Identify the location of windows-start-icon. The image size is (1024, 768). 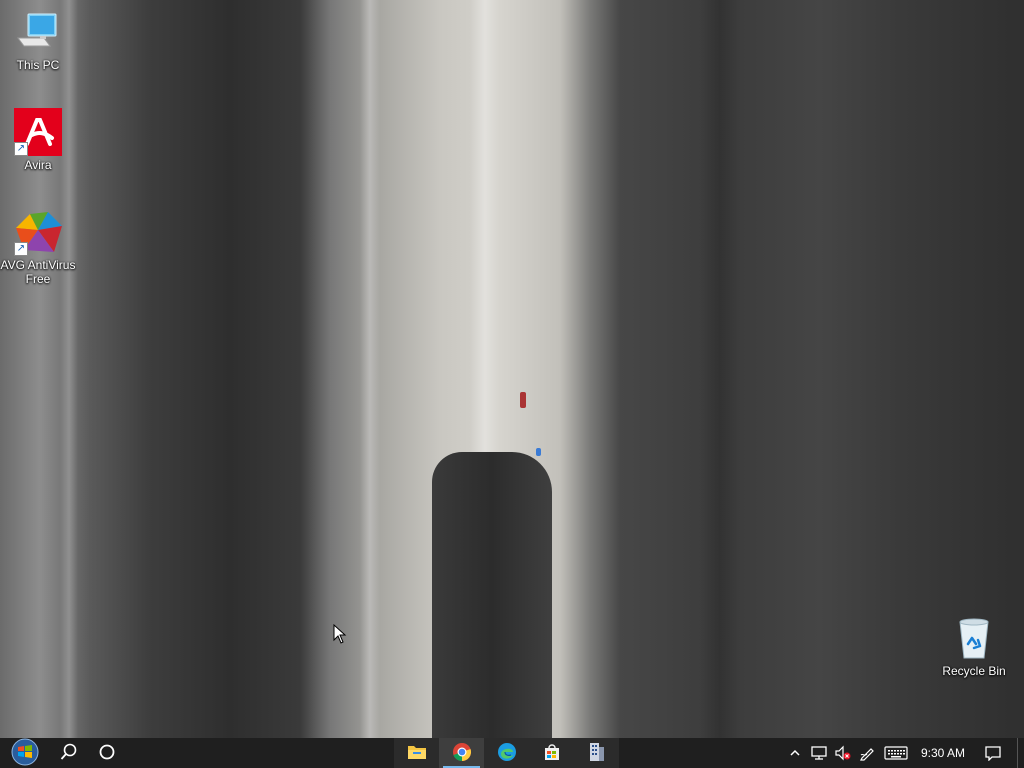
(25, 753).